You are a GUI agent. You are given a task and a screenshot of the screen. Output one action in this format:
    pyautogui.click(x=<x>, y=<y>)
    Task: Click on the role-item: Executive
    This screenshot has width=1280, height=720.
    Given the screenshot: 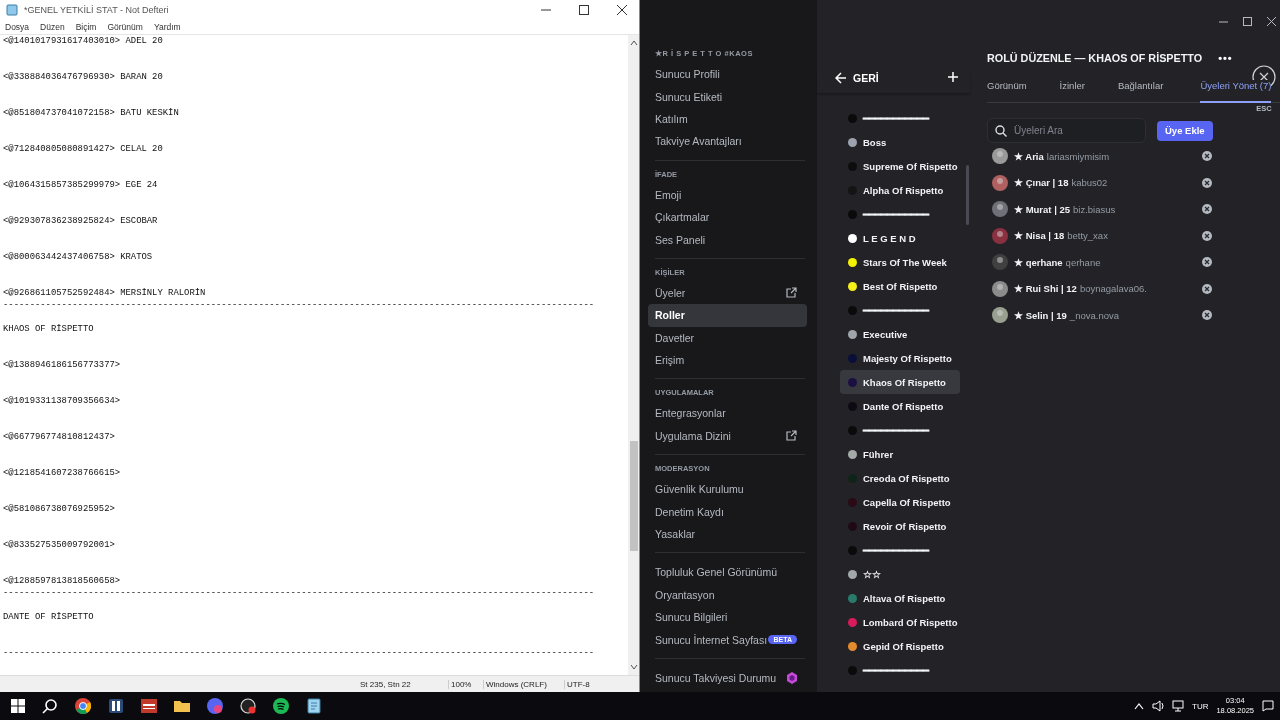 What is the action you would take?
    pyautogui.click(x=900, y=334)
    